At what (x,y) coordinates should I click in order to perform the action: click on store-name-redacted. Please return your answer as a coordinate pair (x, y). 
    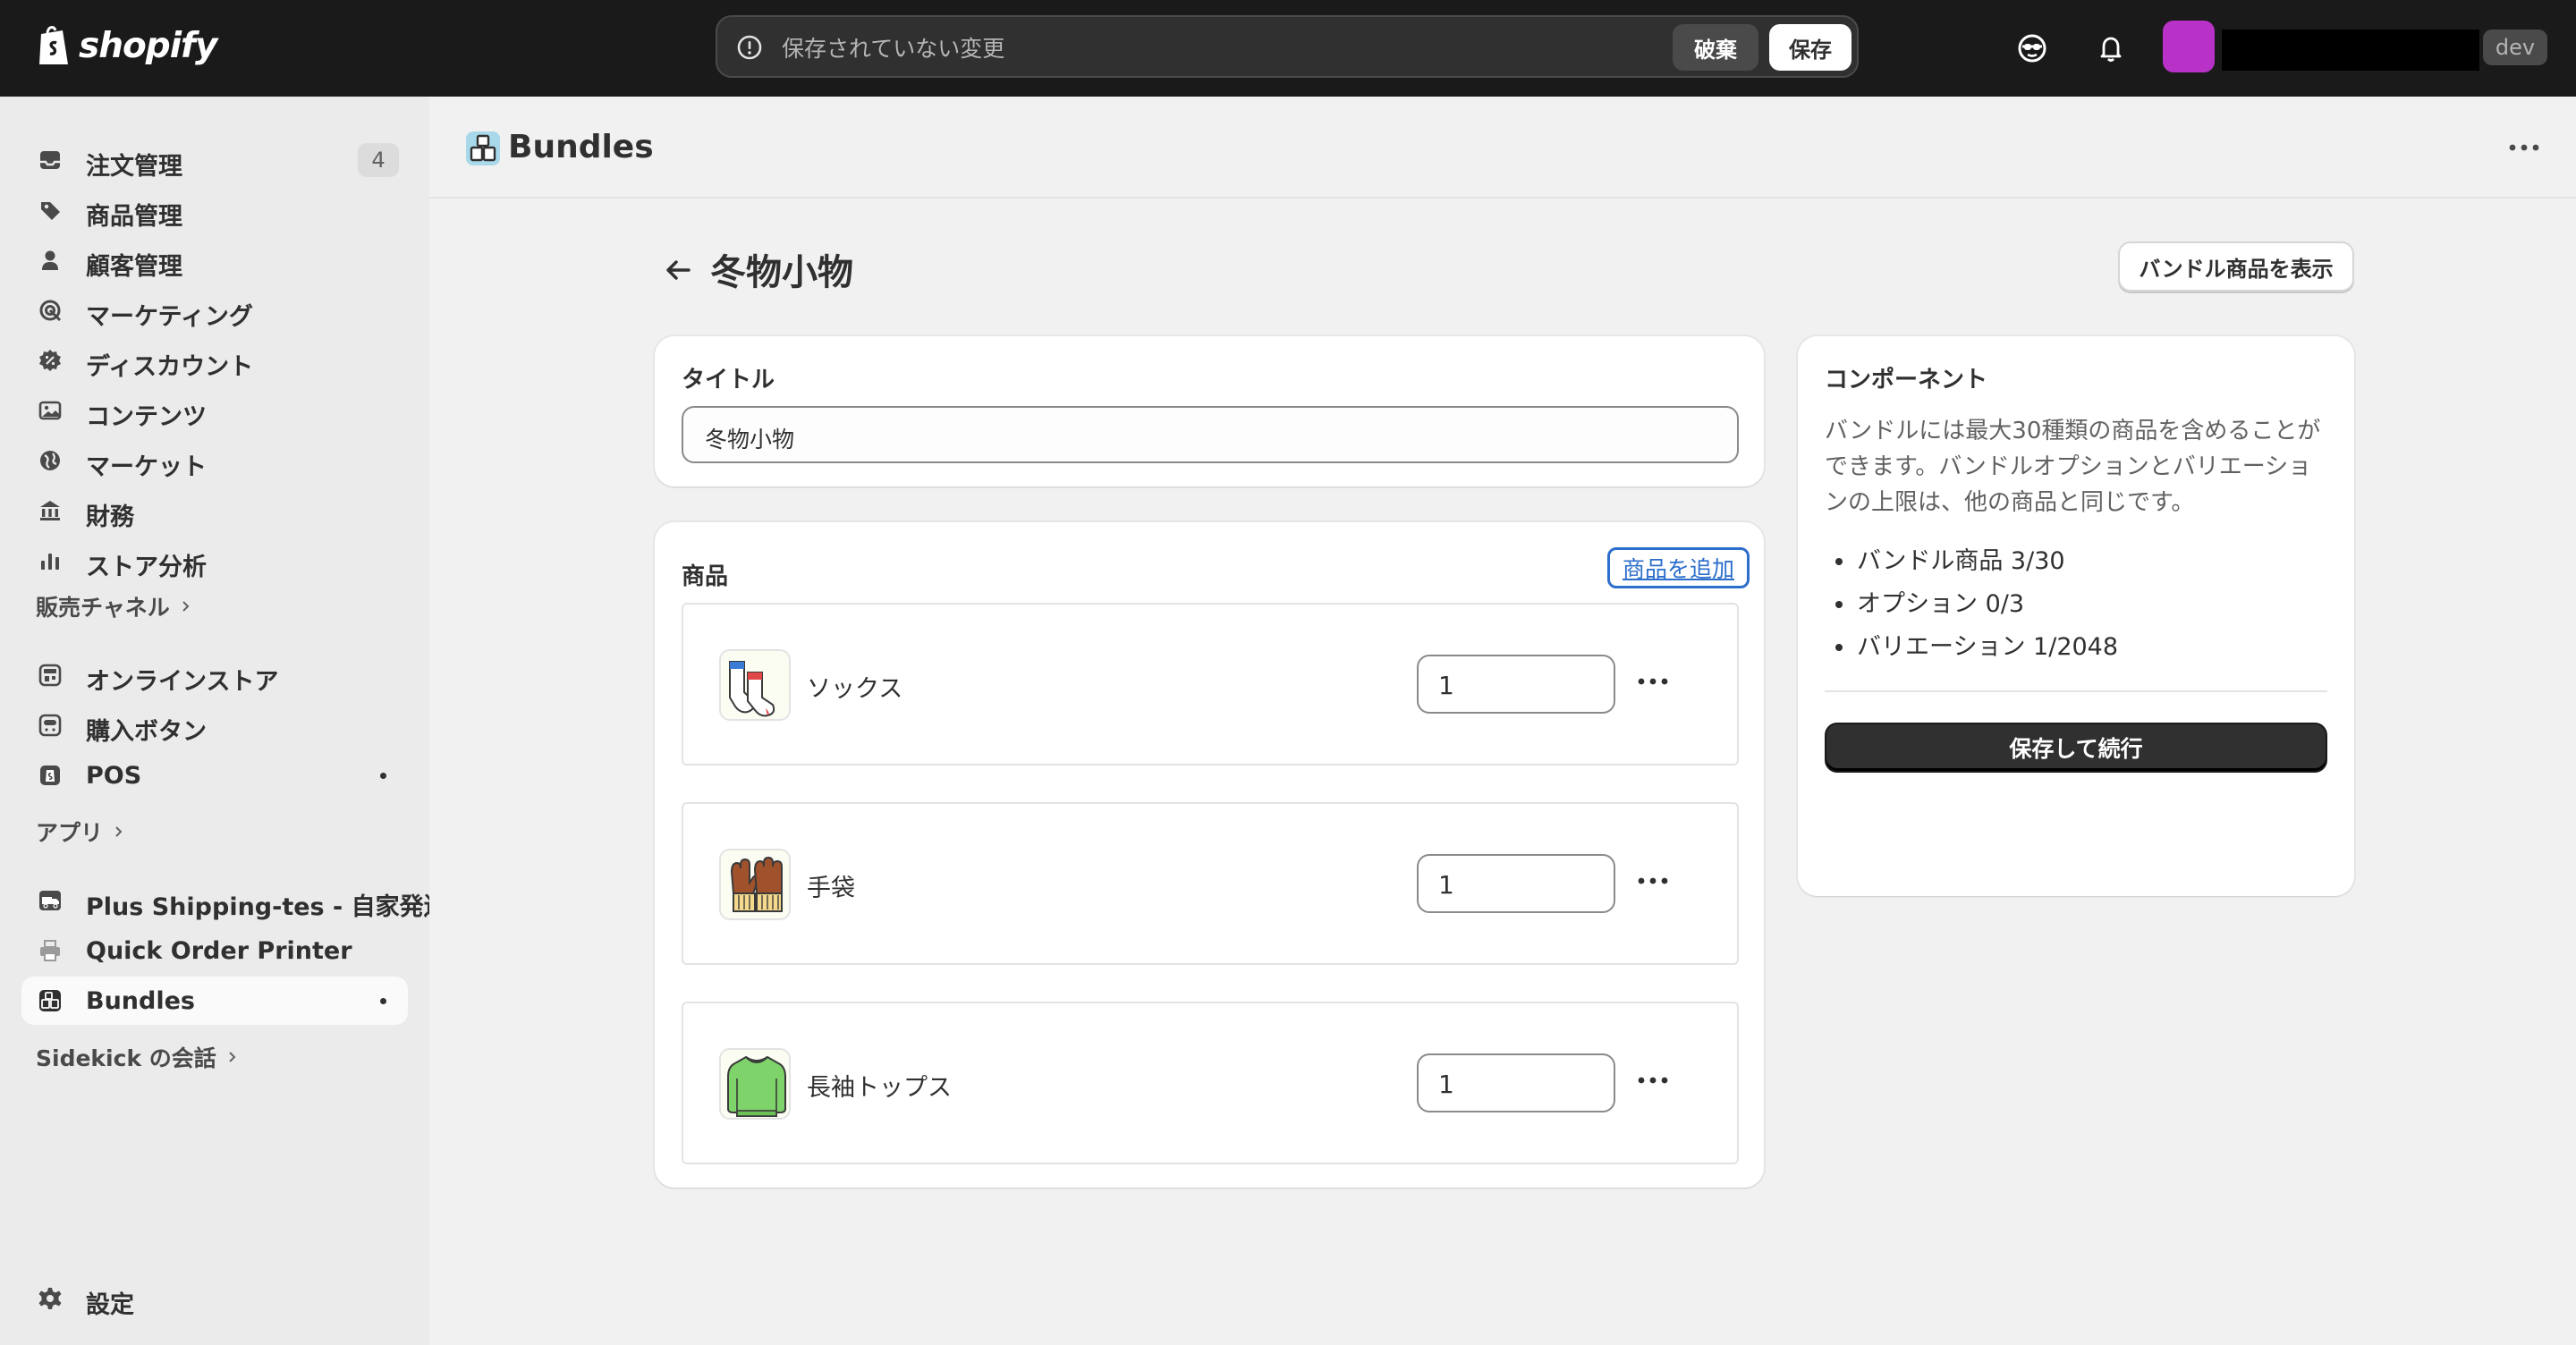
    Looking at the image, I should click on (2350, 50).